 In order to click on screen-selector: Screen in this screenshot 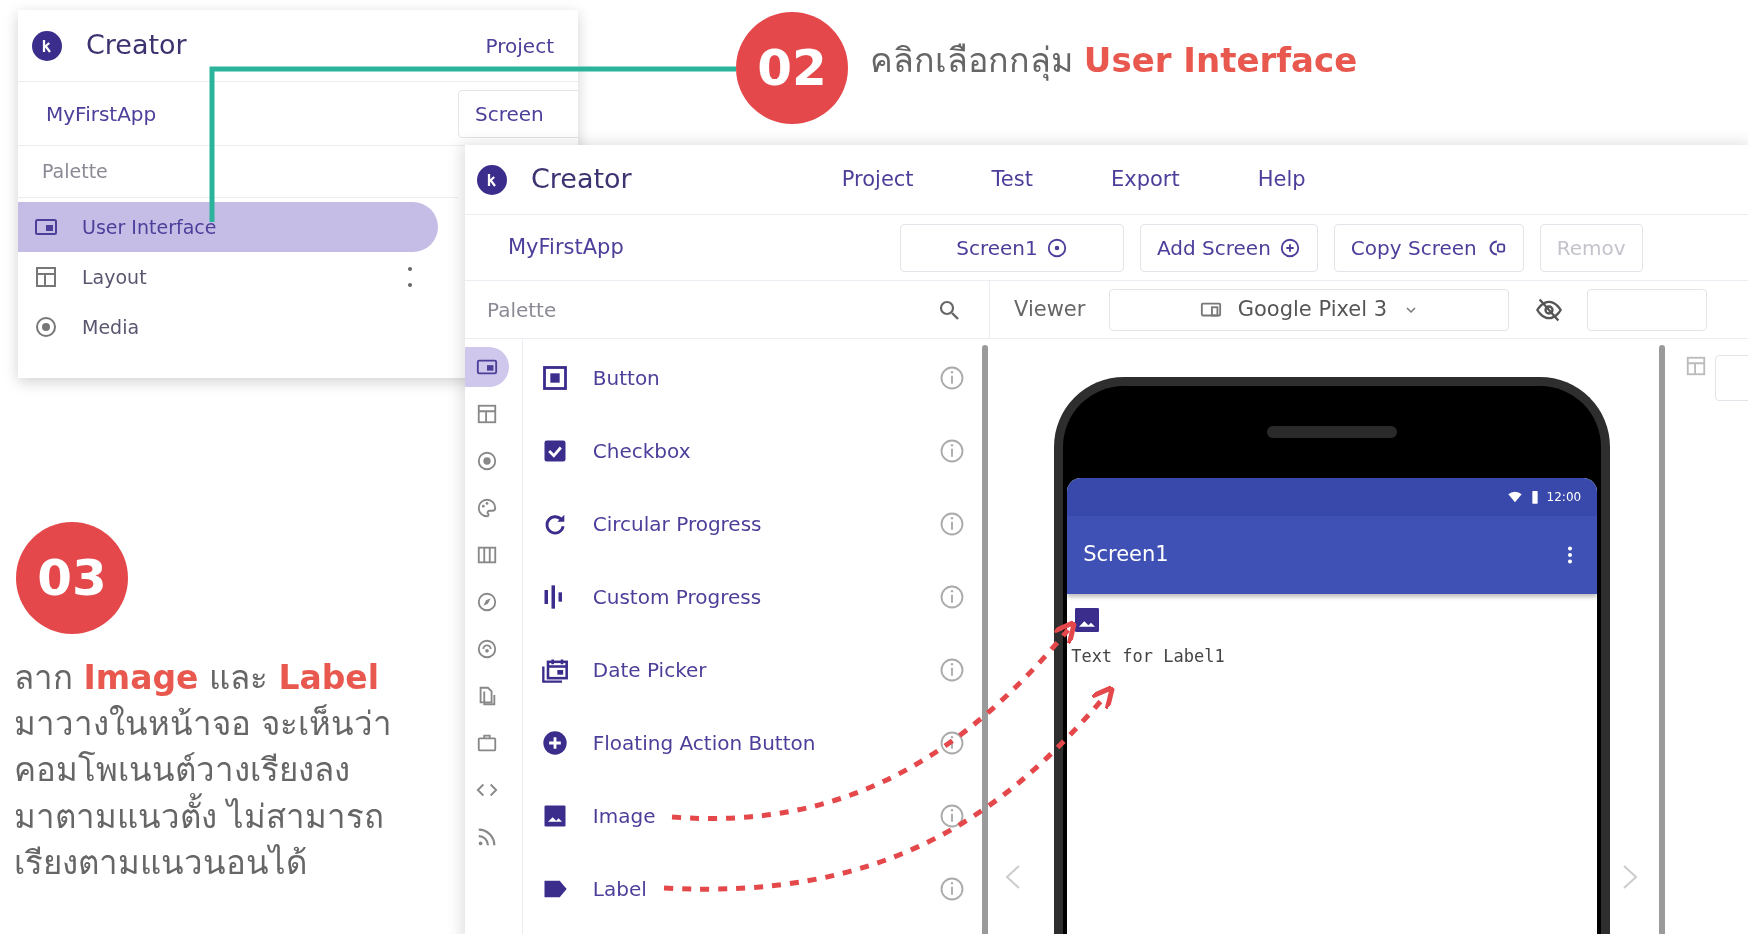, I will do `click(518, 113)`.